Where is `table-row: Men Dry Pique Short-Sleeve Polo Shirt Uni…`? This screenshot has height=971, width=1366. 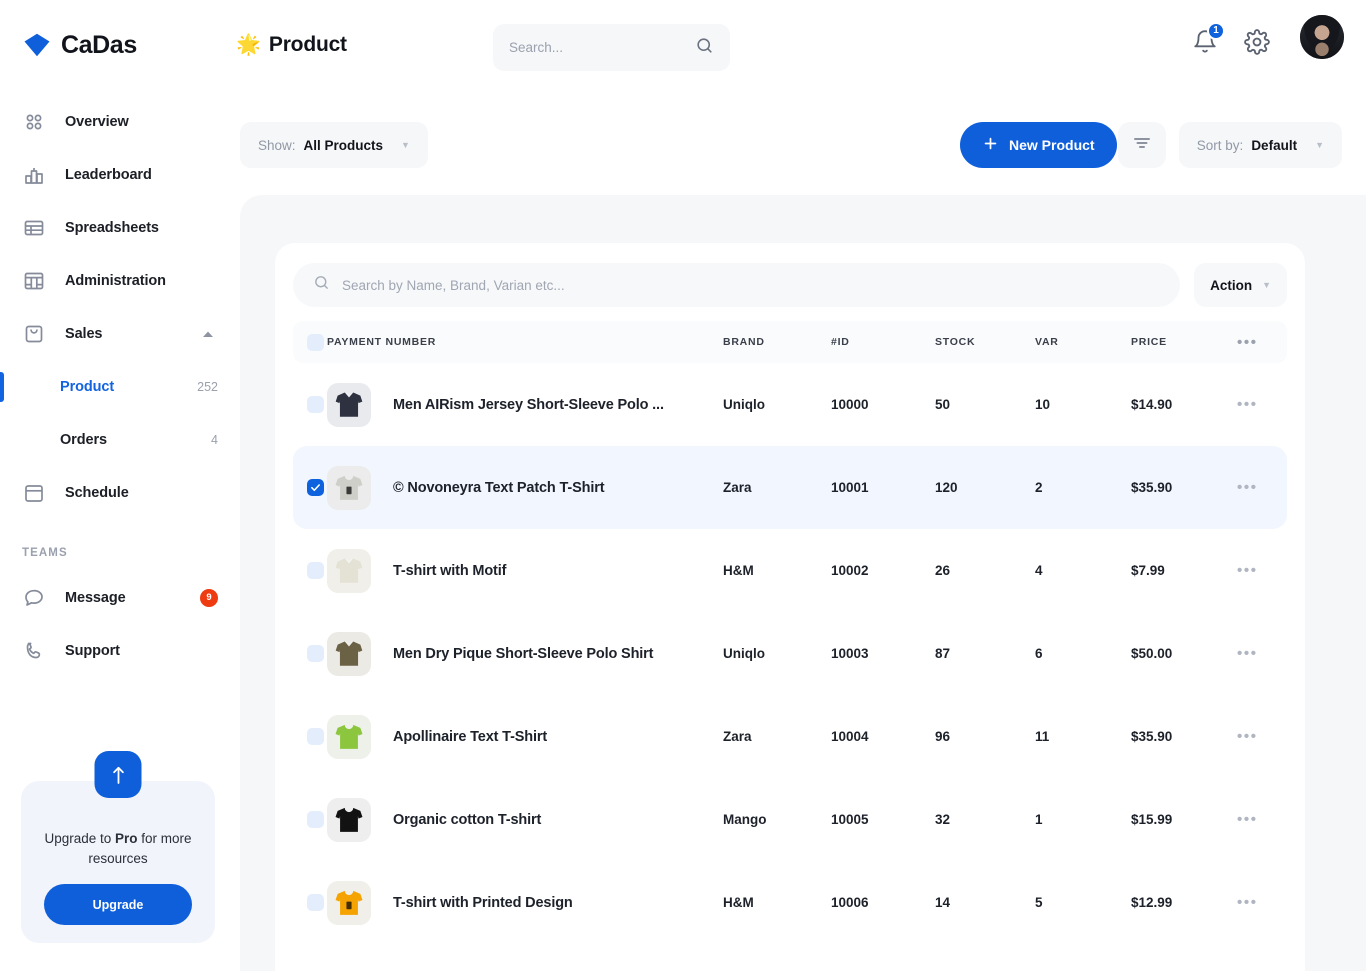
table-row: Men Dry Pique Short-Sleeve Polo Shirt Uni… is located at coordinates (790, 653).